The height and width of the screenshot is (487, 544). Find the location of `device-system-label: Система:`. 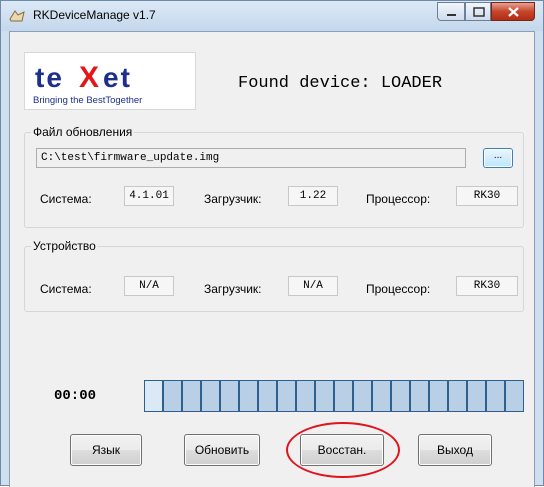

device-system-label: Система: is located at coordinates (66, 289).